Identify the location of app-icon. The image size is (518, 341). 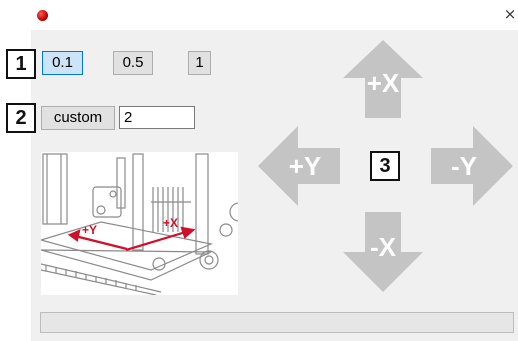
(42, 15).